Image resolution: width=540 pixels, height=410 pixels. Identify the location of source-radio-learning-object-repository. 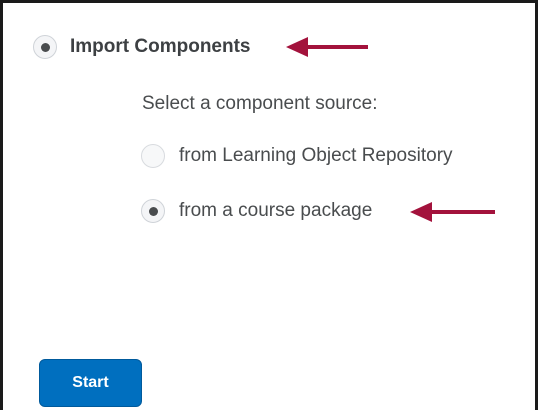
(153, 156).